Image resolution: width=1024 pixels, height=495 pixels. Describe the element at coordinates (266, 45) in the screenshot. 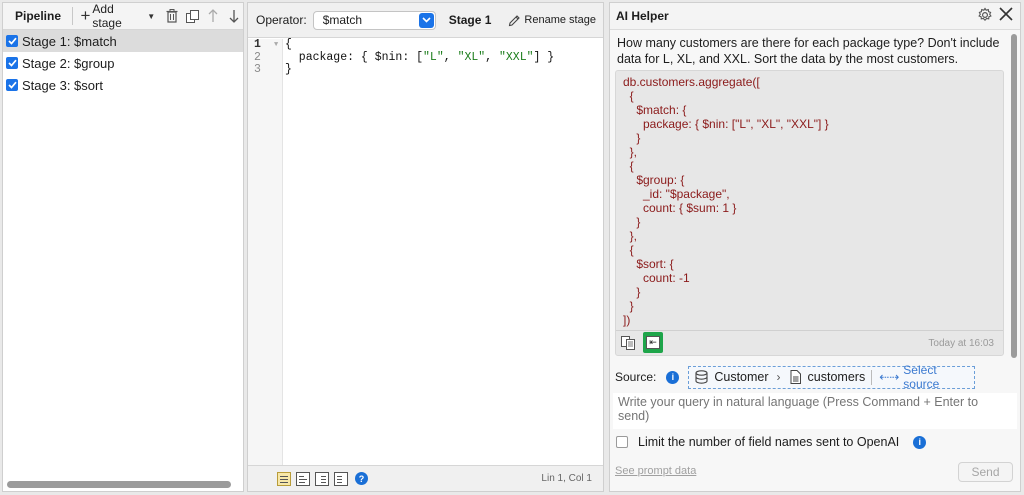

I see `line-number: 1 ▼` at that location.